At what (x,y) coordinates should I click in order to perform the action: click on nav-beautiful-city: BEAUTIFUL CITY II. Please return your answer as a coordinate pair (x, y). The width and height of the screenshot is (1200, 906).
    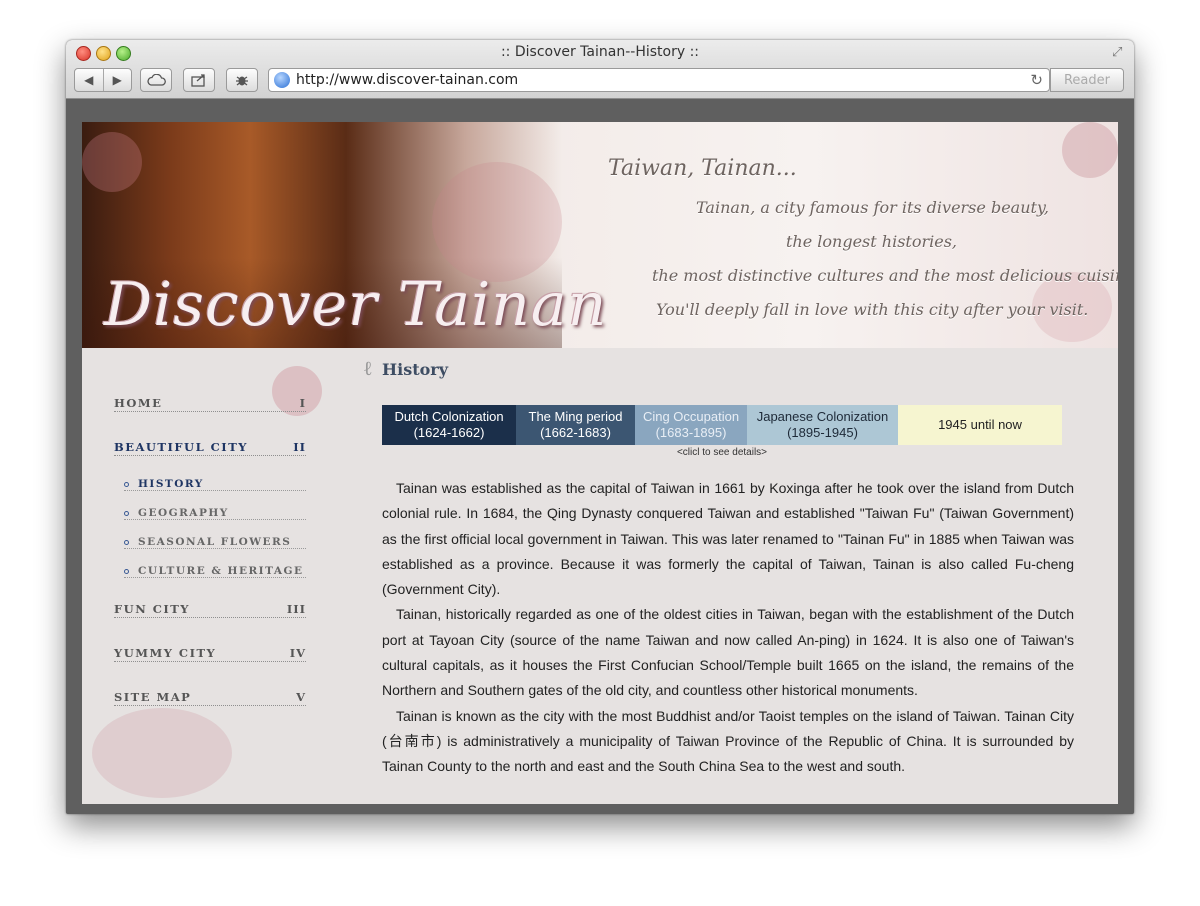
    Looking at the image, I should click on (210, 447).